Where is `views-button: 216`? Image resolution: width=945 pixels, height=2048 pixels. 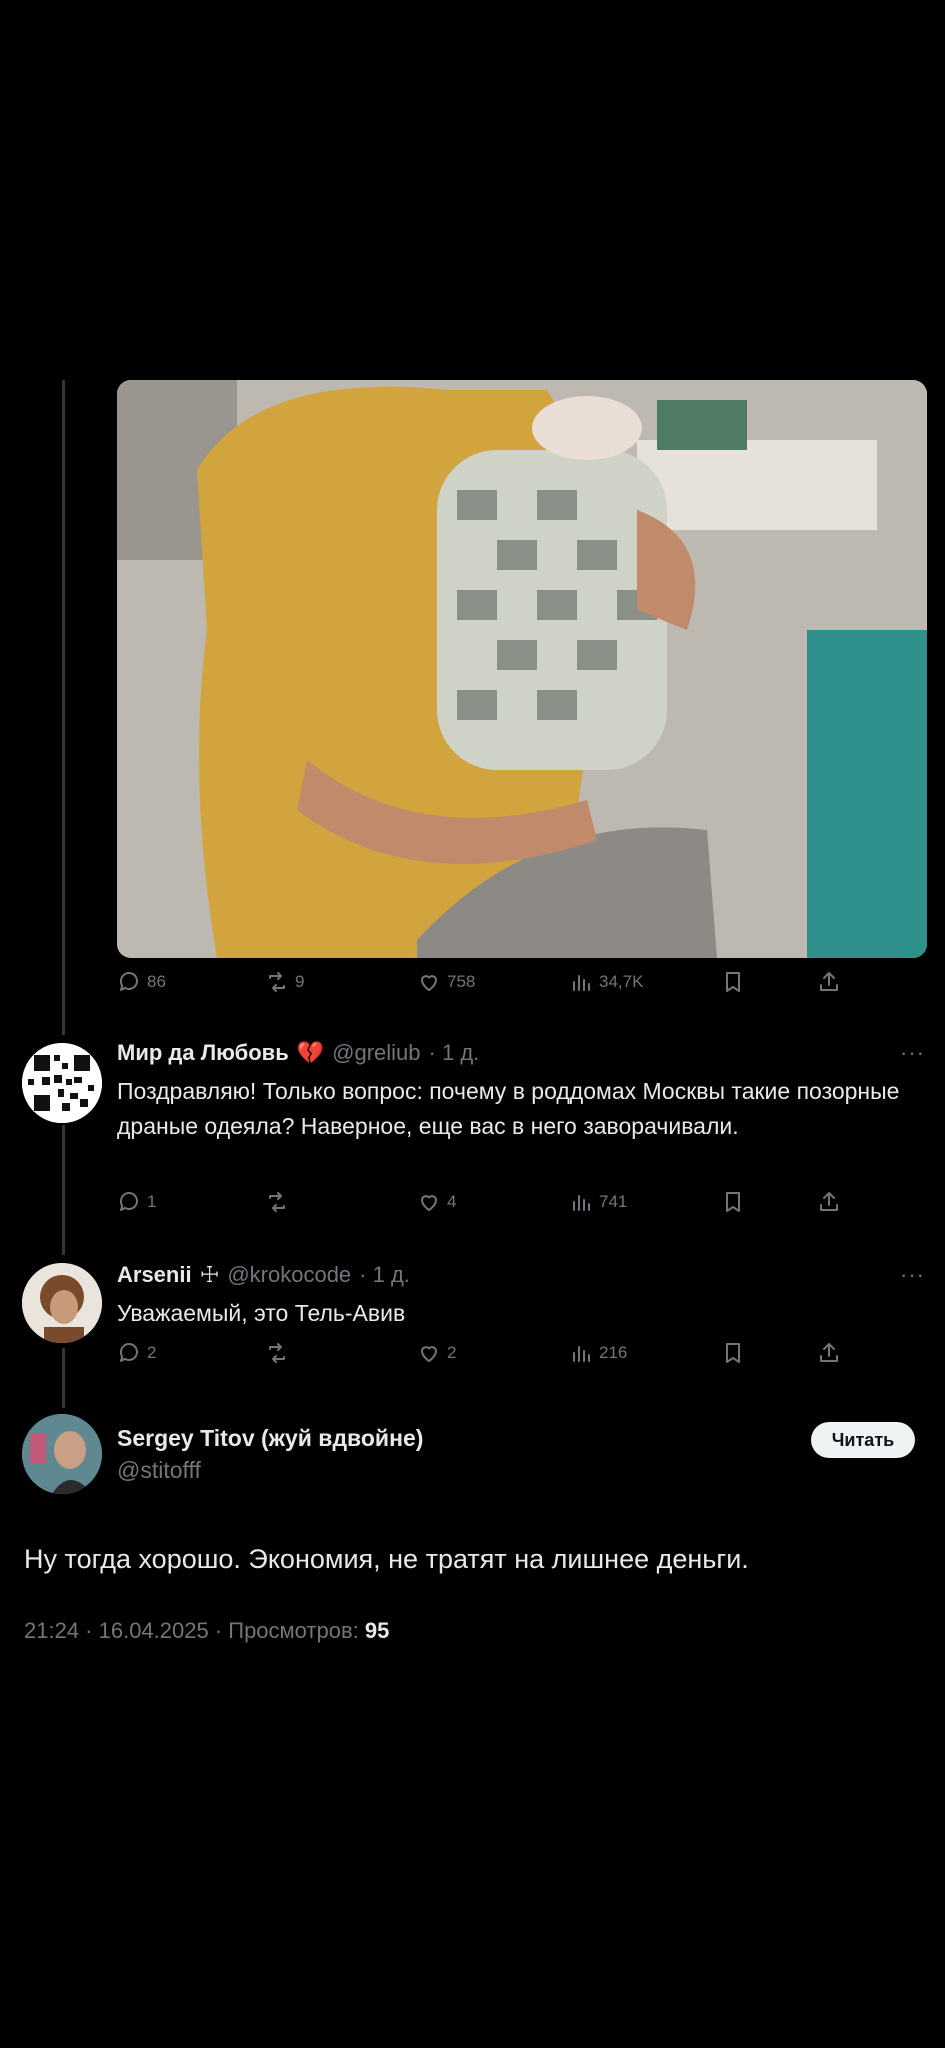 views-button: 216 is located at coordinates (598, 1353).